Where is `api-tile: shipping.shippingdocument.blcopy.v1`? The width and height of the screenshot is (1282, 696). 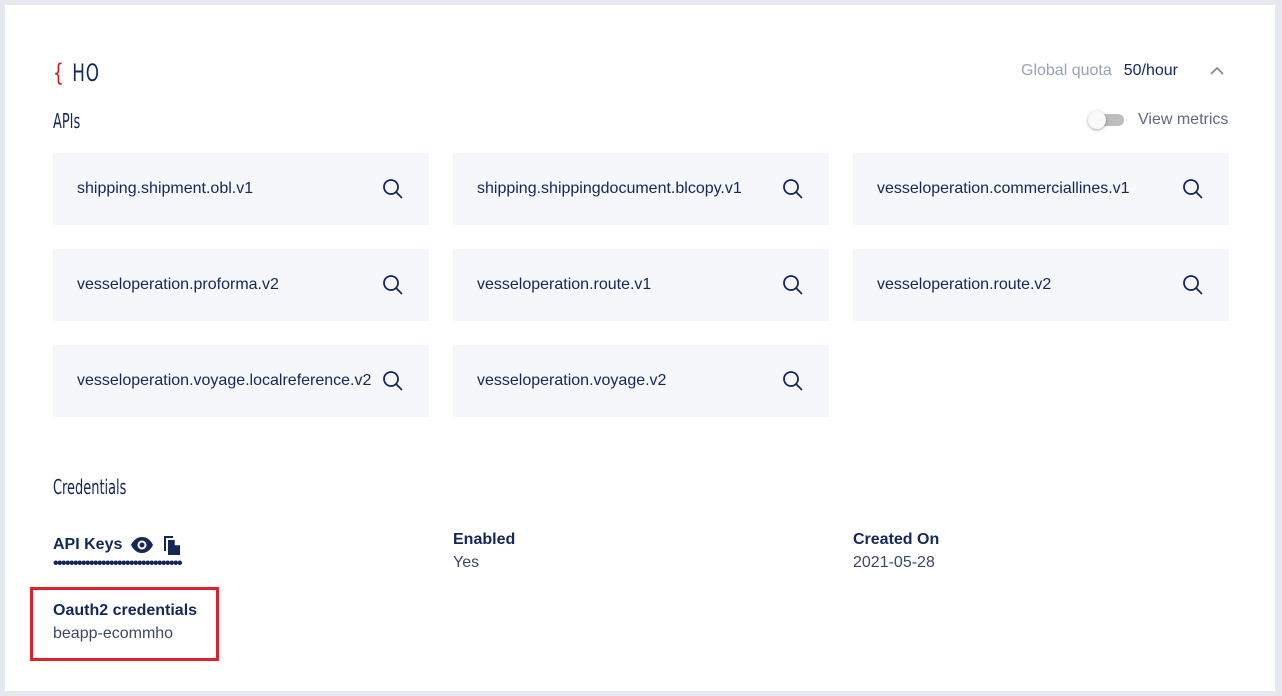
api-tile: shipping.shippingdocument.blcopy.v1 is located at coordinates (641, 189).